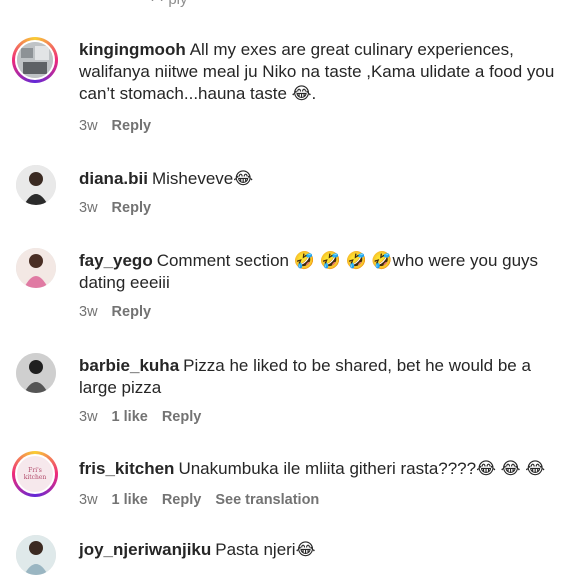 The width and height of the screenshot is (573, 575). I want to click on previous-comment-meta: · · ply, so click(169, 4).